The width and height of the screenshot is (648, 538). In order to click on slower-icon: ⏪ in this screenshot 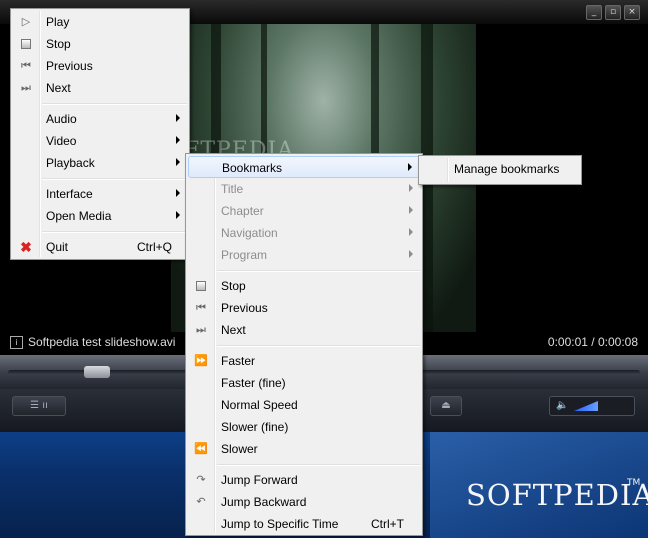, I will do `click(201, 449)`.